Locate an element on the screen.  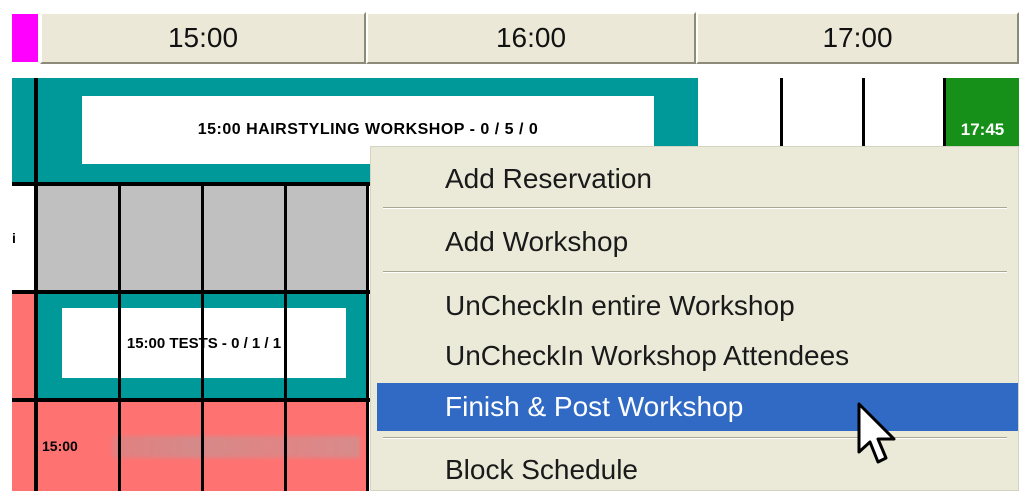
time-header-label: 16:00 is located at coordinates (531, 37).